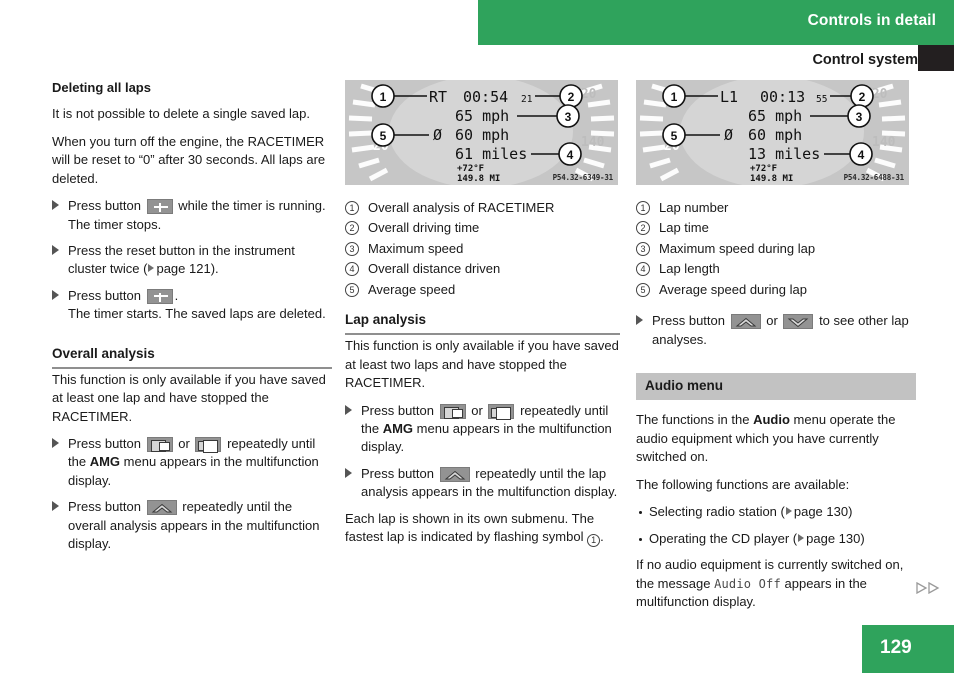  I want to click on legend-label: Lap length, so click(689, 269).